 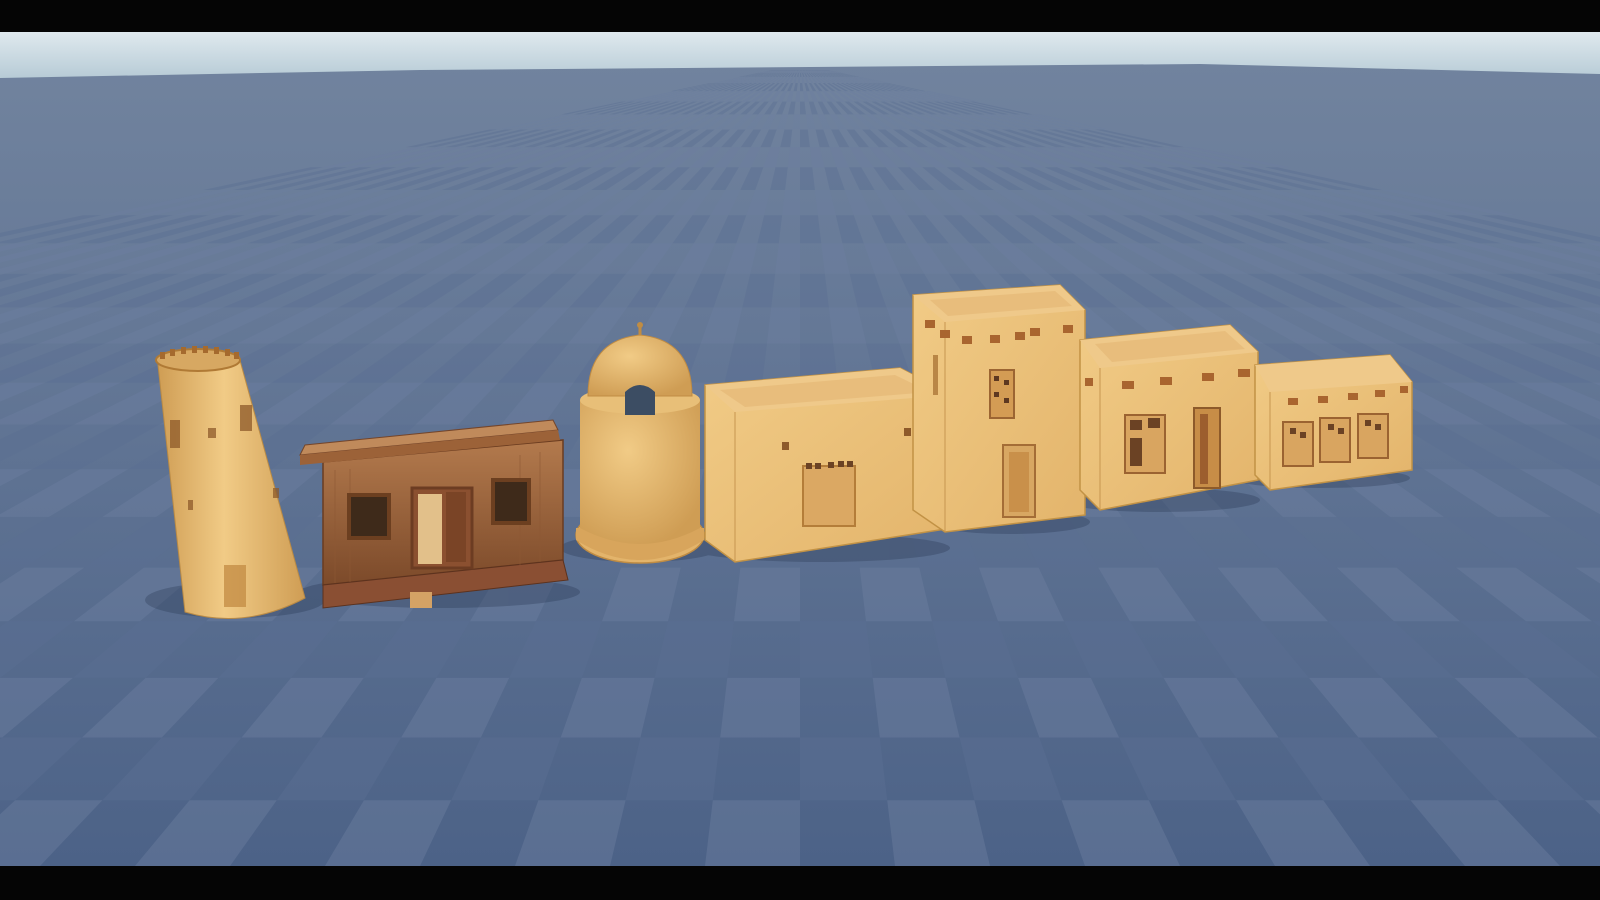 I want to click on letterbox-bottom, so click(x=800, y=883).